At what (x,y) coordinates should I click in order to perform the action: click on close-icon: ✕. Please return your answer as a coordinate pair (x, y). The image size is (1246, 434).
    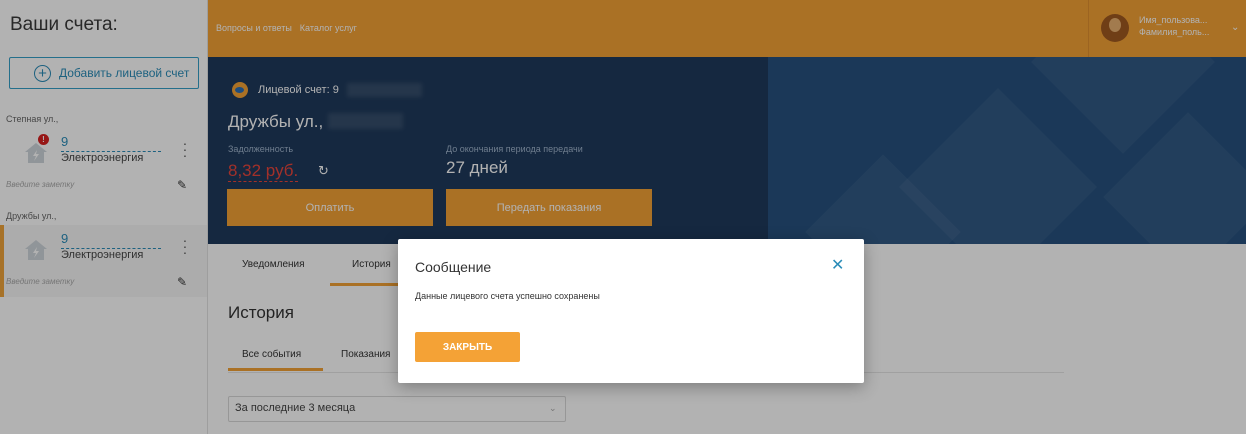
    Looking at the image, I should click on (837, 265).